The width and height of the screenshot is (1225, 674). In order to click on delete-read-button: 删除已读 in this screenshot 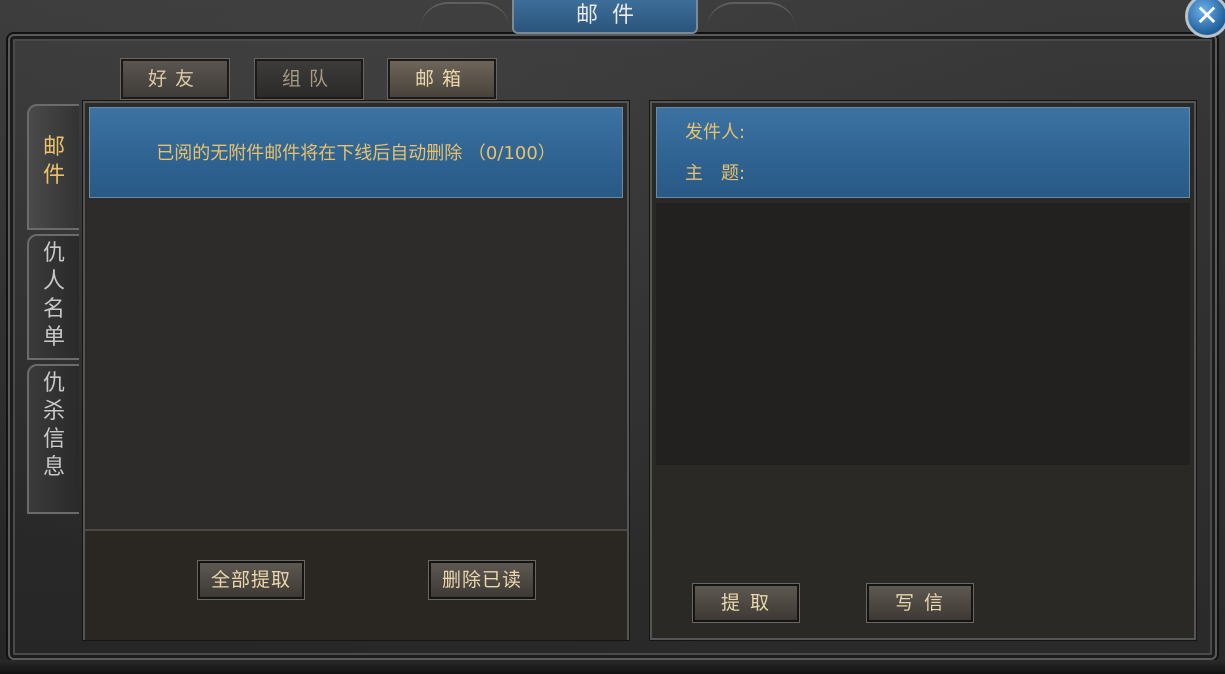, I will do `click(482, 580)`.